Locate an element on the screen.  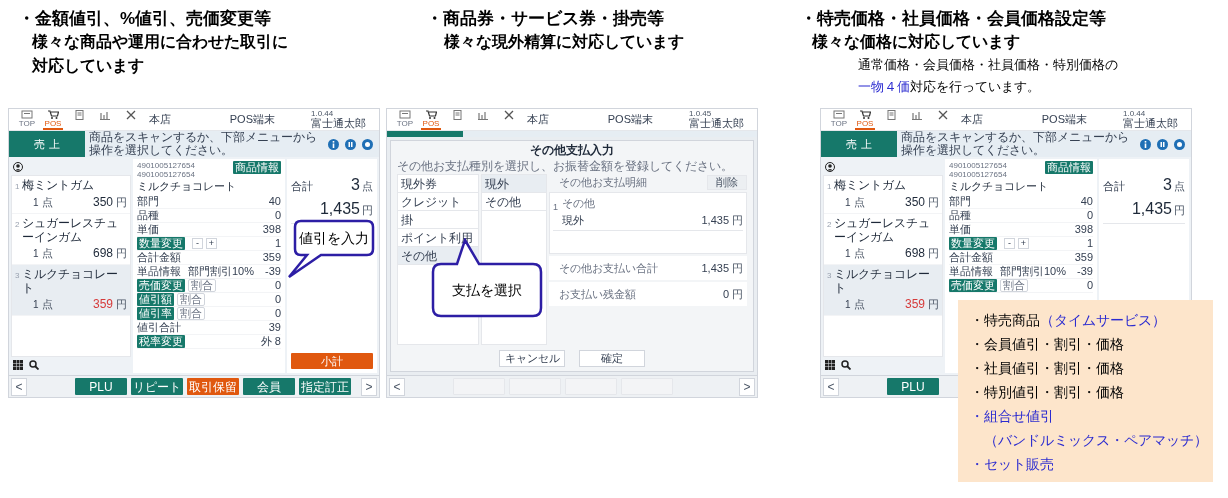
feature-item: ・特売商品（タイムサービス） is located at coordinates (1068, 320).